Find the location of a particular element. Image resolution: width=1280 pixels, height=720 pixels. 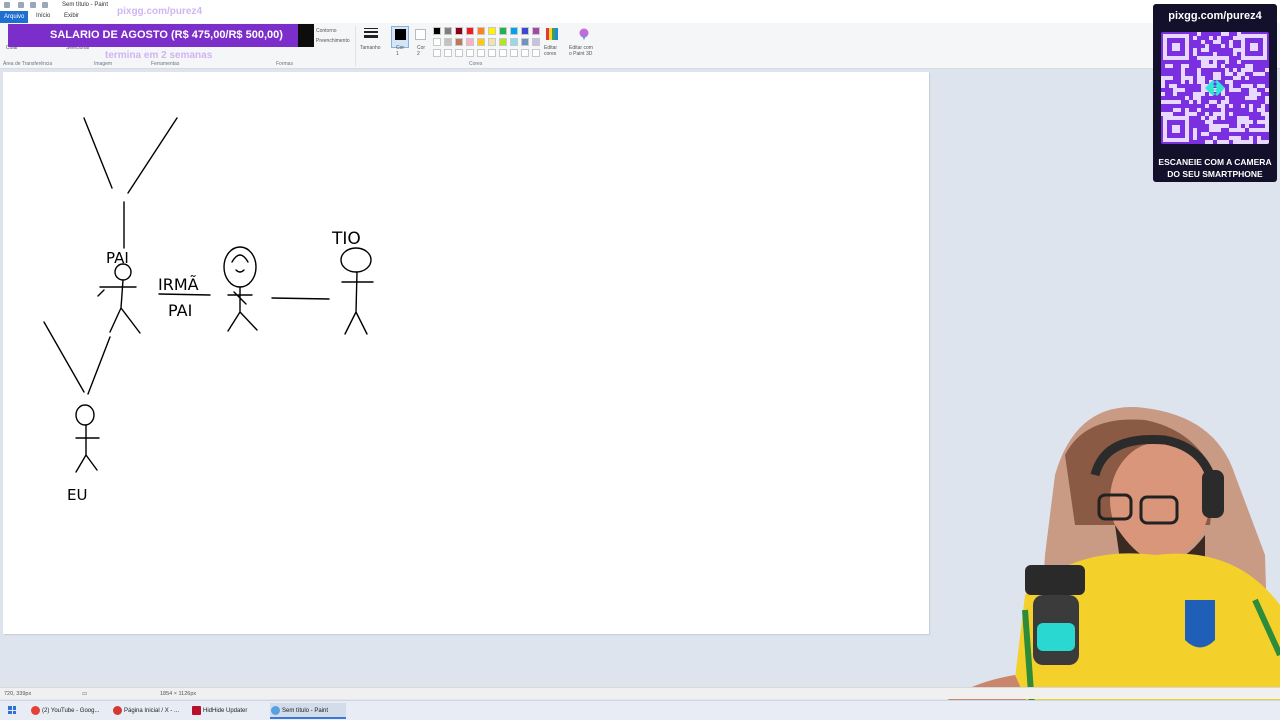

tab-inicio: Início is located at coordinates (43, 16).